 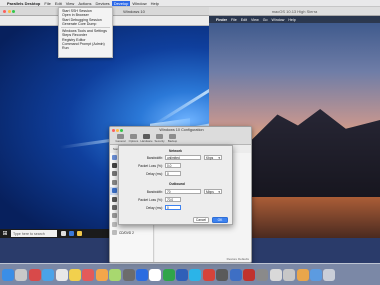 I want to click on parallels-icon, so click(x=34, y=274).